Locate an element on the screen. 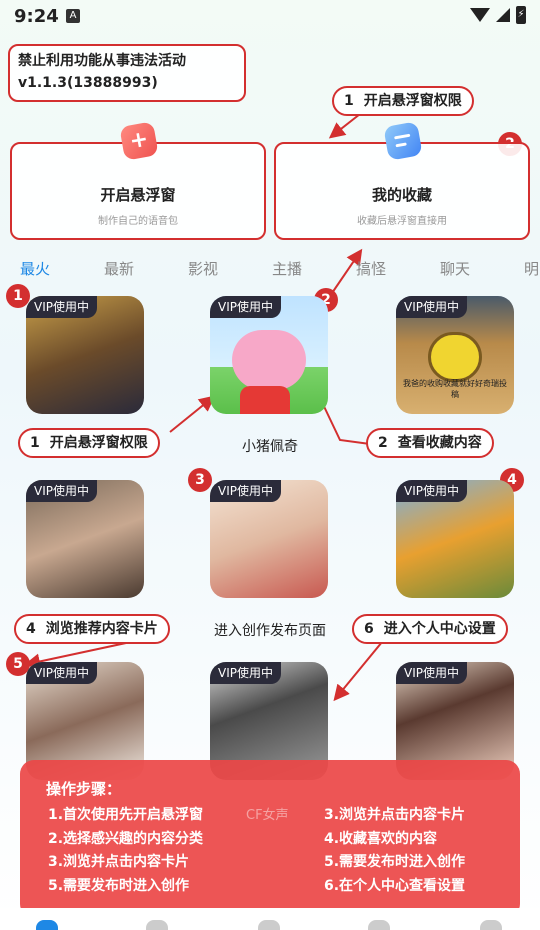 The height and width of the screenshot is (930, 540). callout-personal-center: 6 进入个人中心设置 is located at coordinates (430, 629).